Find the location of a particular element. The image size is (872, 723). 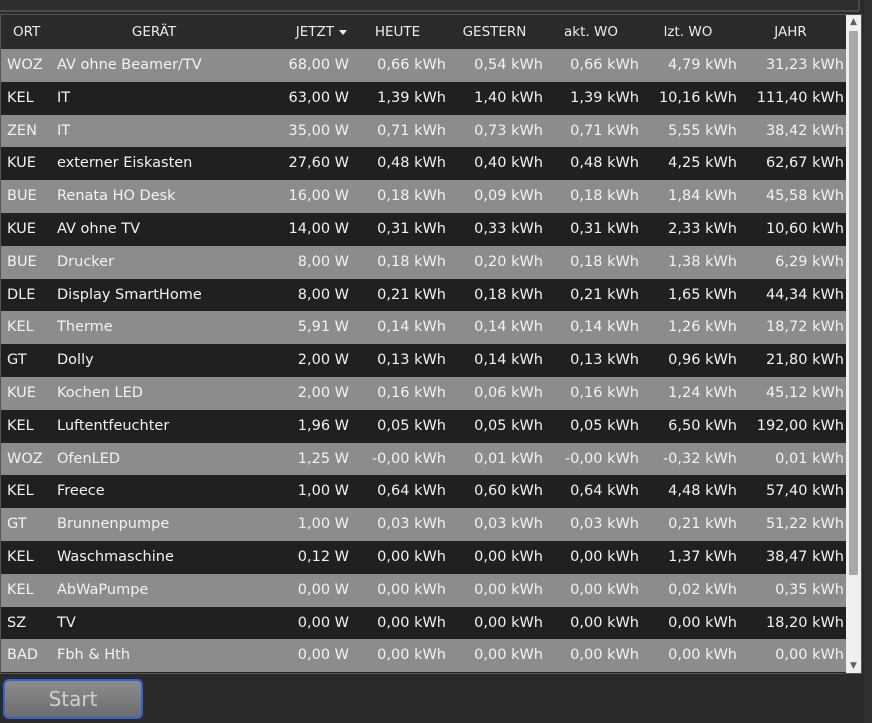

cell-geraet: AV ohne TV is located at coordinates (99, 228).